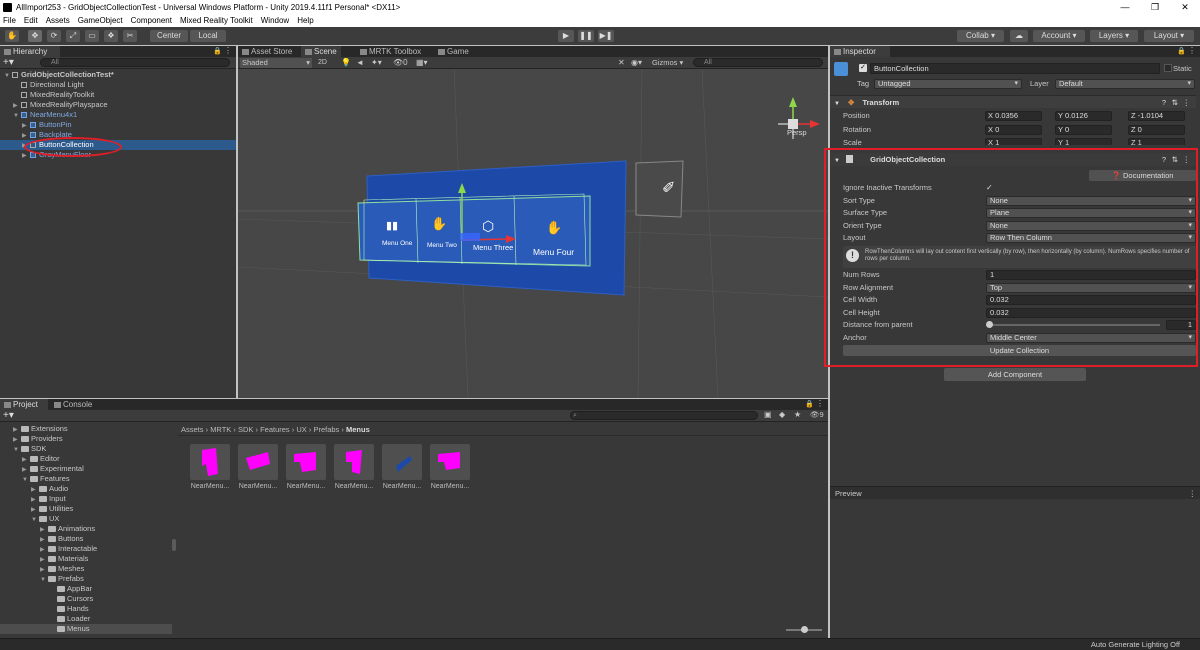 Image resolution: width=1200 pixels, height=650 pixels. I want to click on tag-dropdown: Untagged, so click(948, 84).